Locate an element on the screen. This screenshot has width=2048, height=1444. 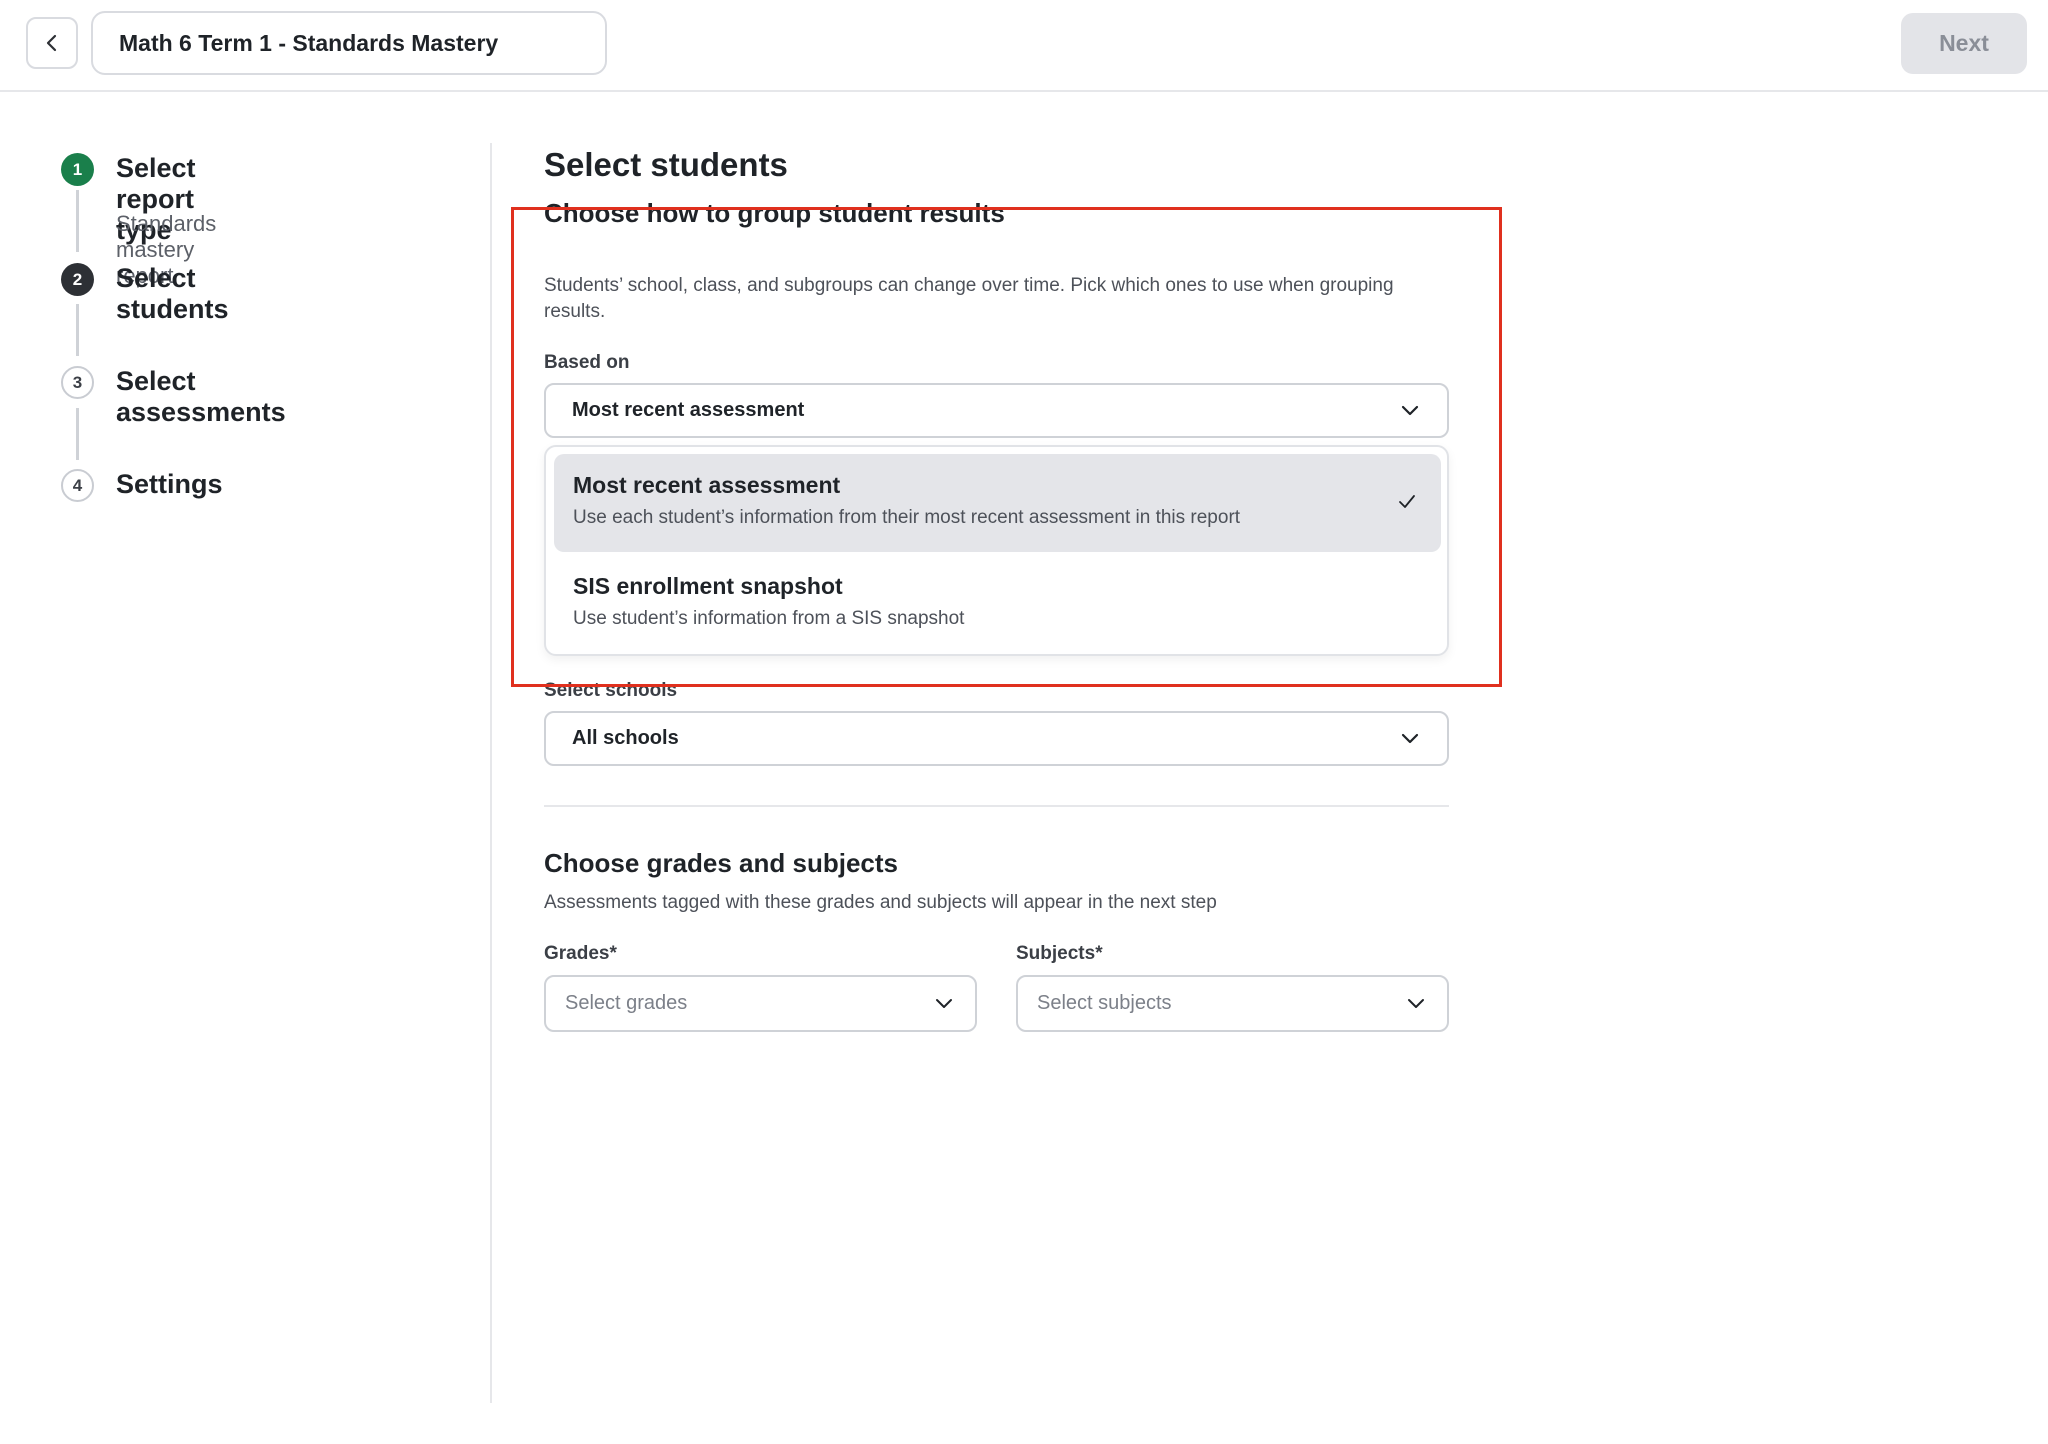
report-name-field: Math 6 Term 1 - Standards Mastery is located at coordinates (349, 43).